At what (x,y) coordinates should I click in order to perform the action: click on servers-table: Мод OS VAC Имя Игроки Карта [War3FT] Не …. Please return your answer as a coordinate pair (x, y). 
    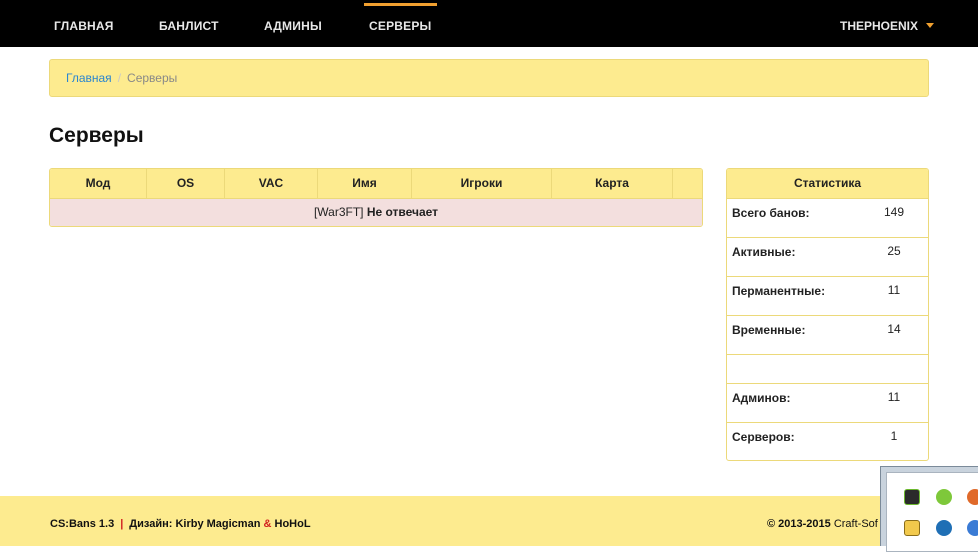
    Looking at the image, I should click on (376, 197).